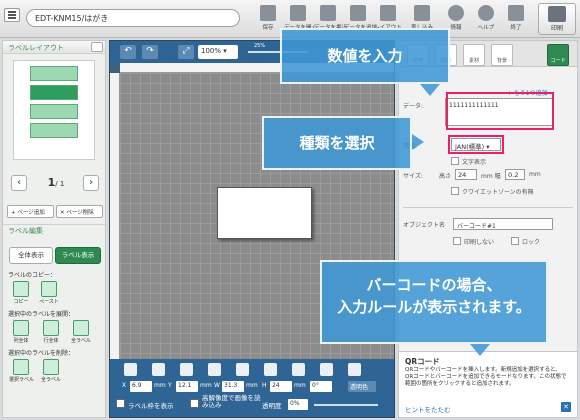  Describe the element at coordinates (160, 385) in the screenshot. I see `x-unit: mm` at that location.